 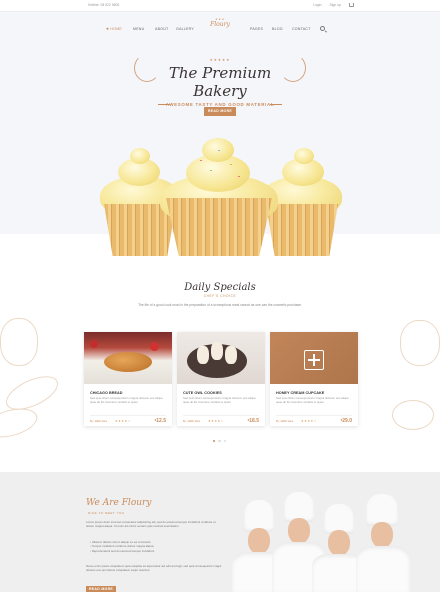 I want to click on account-links: Login Sign up, so click(x=333, y=5).